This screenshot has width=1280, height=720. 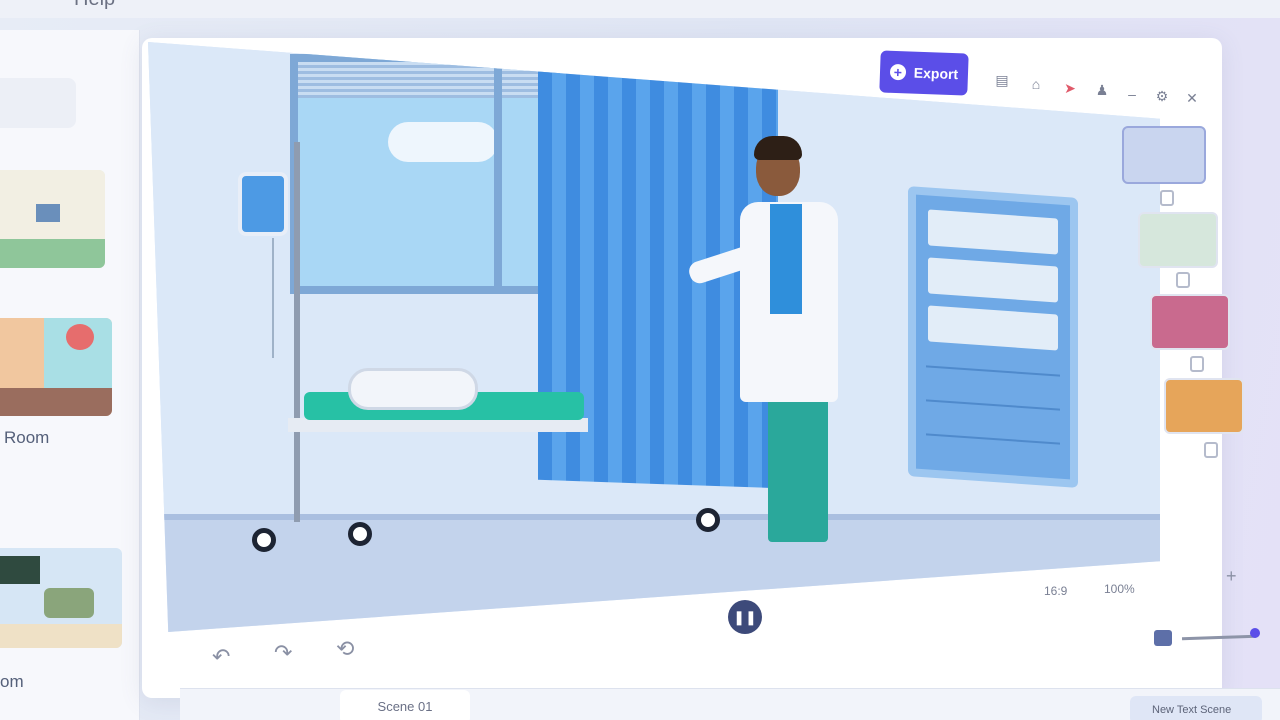 I want to click on zoom-select: 100%, so click(x=1119, y=589).